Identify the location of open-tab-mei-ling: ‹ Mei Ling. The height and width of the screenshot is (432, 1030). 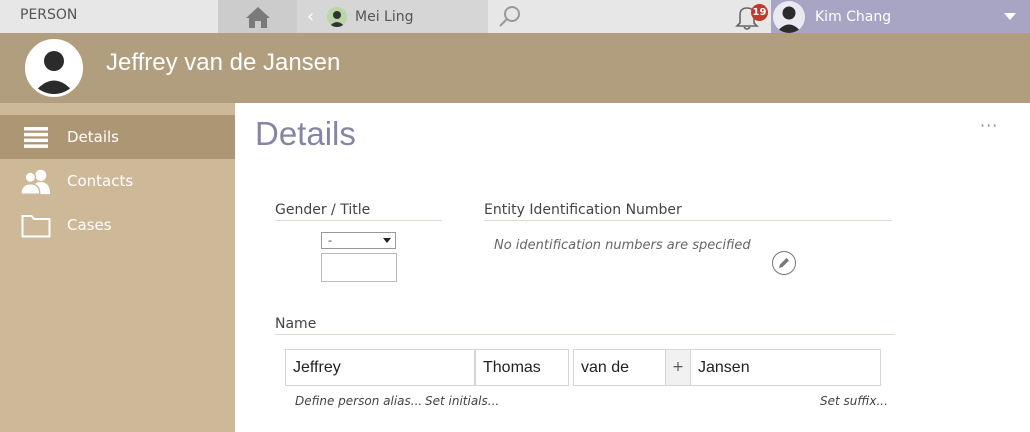
(392, 16).